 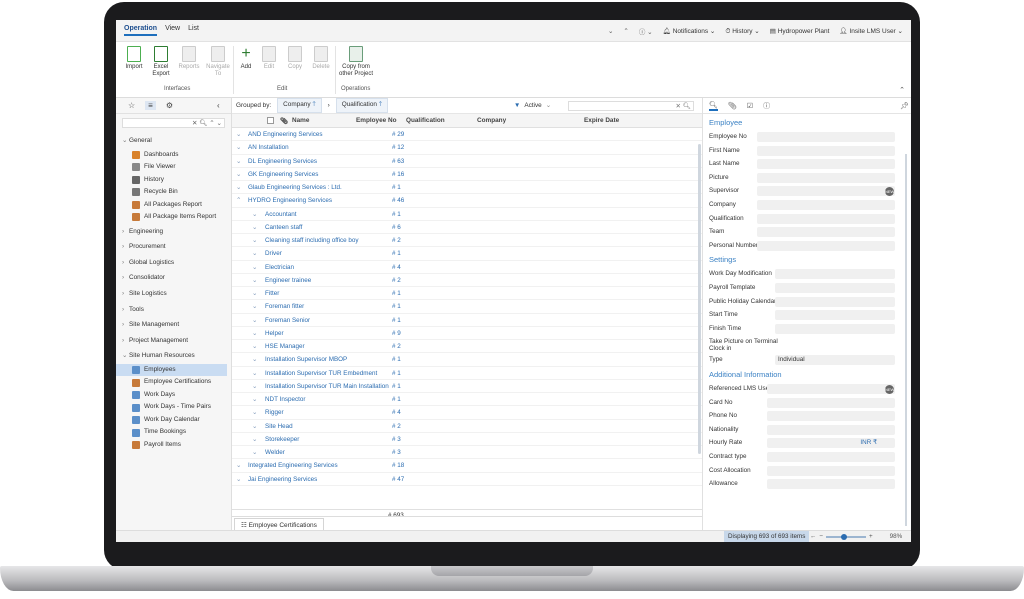 What do you see at coordinates (845, 536) in the screenshot?
I see `zoom-slider` at bounding box center [845, 536].